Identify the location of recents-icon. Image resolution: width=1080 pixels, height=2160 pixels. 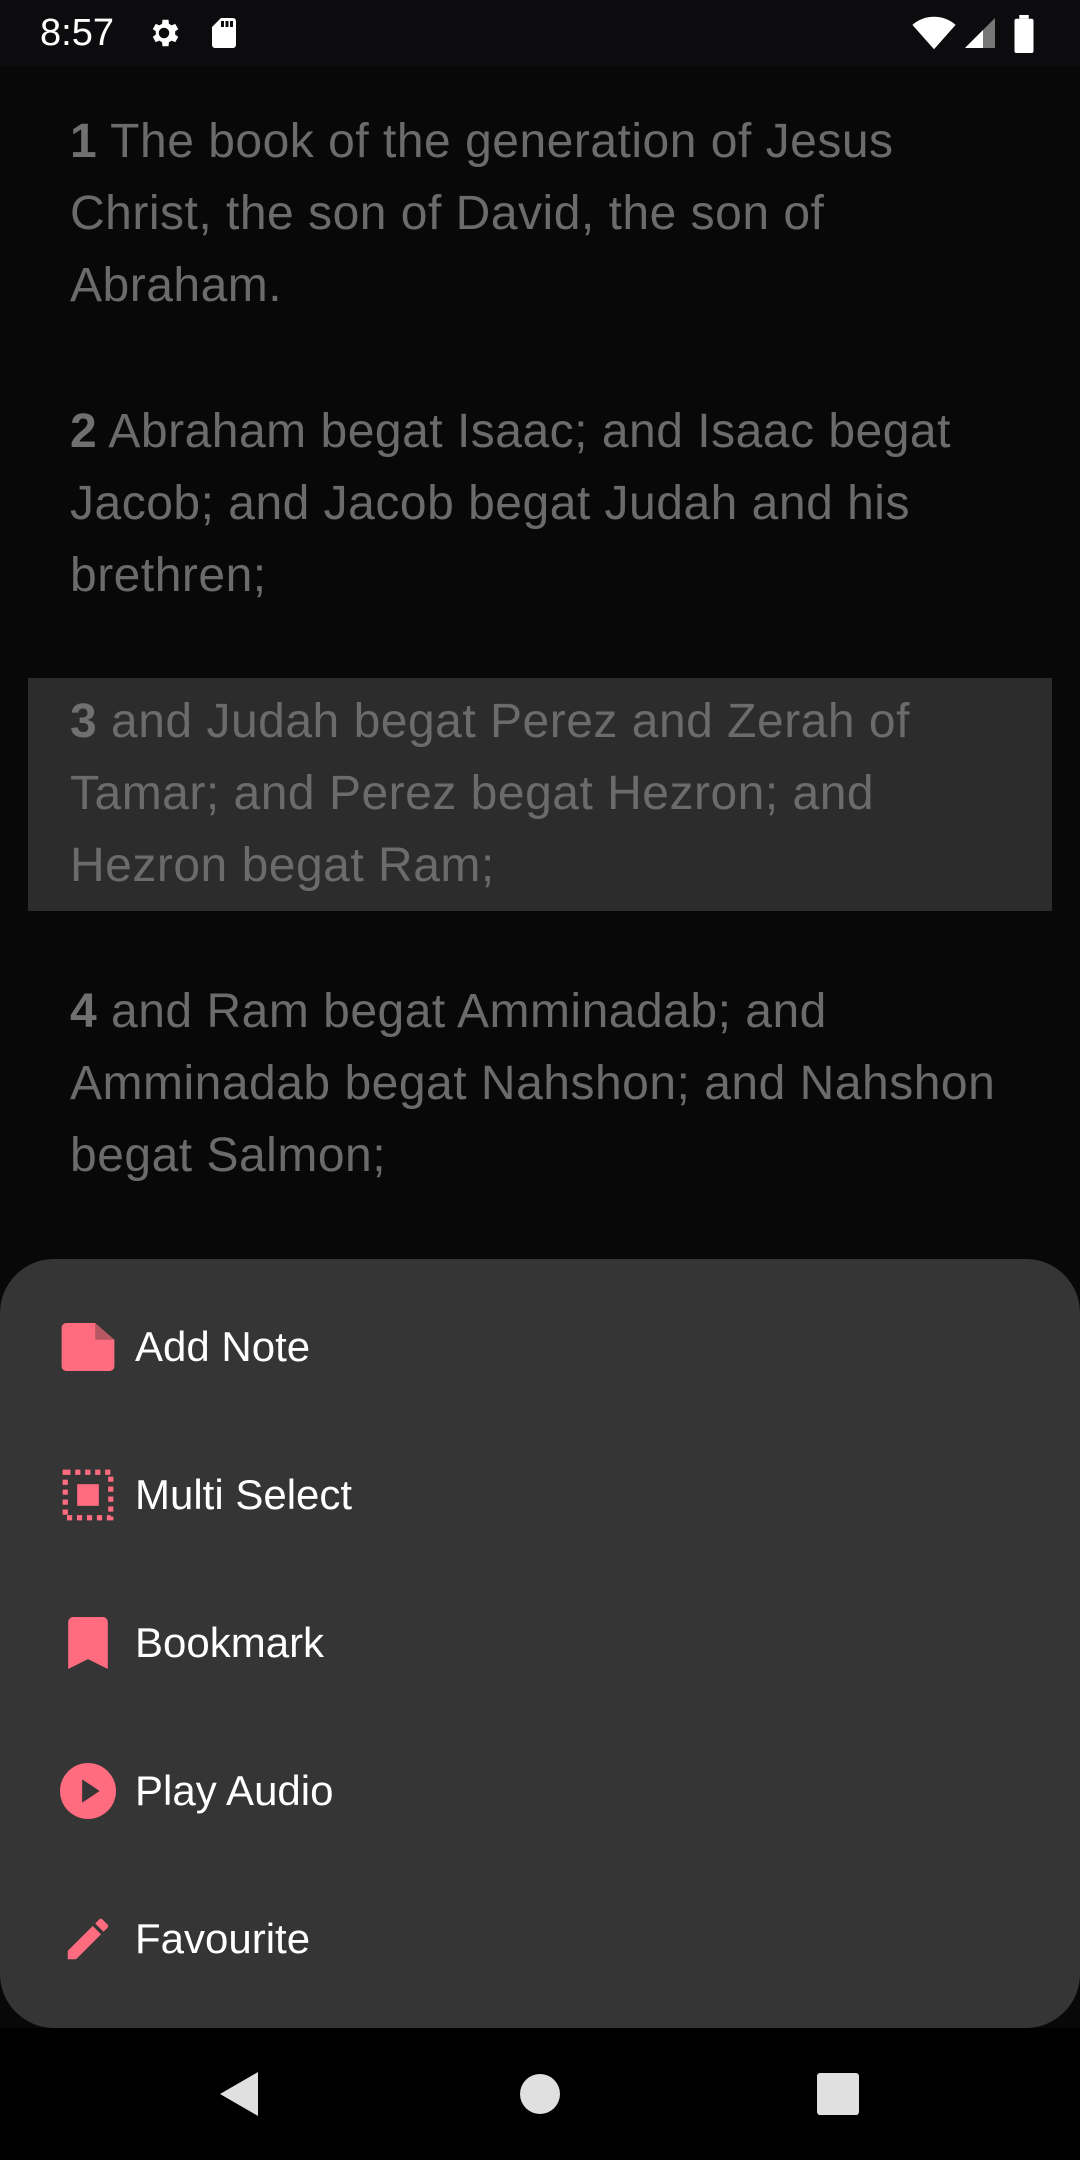
(838, 2094).